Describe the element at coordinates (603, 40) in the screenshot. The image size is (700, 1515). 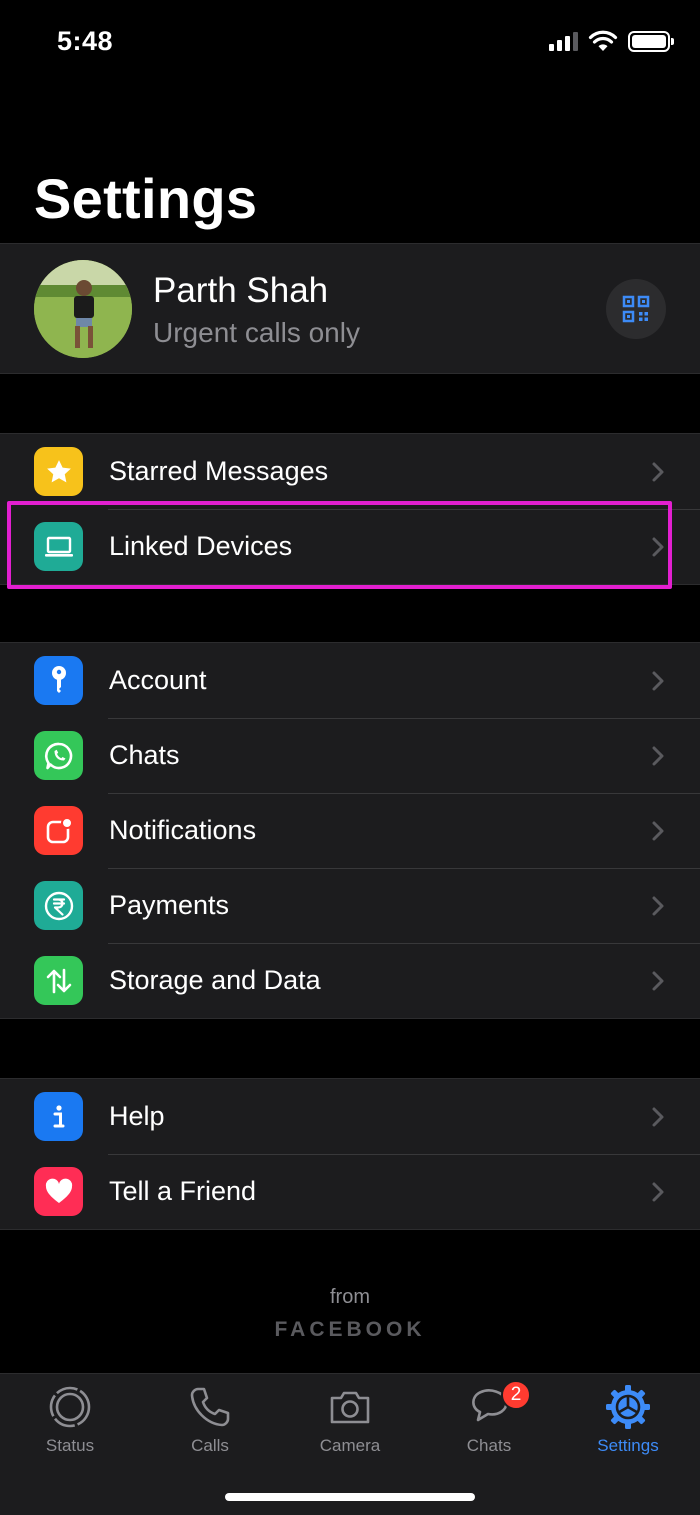
I see `wifi-icon` at that location.